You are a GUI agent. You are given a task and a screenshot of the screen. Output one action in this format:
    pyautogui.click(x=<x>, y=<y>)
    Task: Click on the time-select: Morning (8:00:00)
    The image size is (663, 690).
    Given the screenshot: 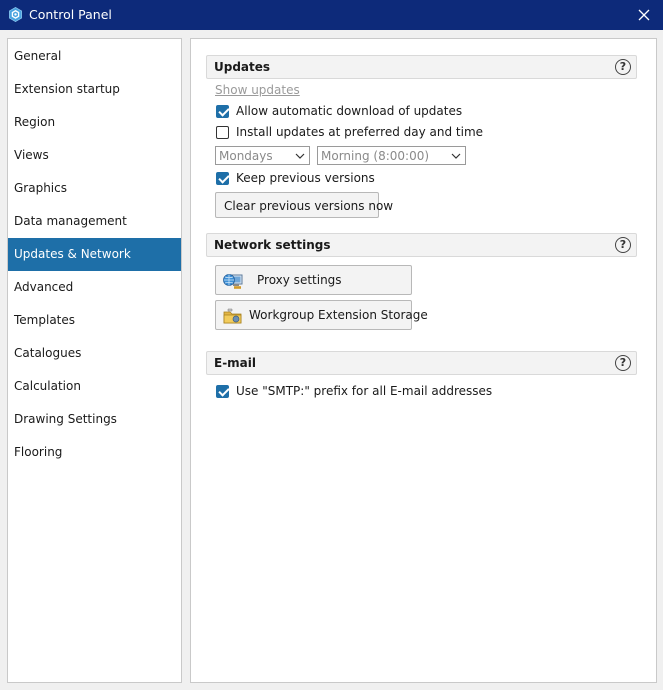 What is the action you would take?
    pyautogui.click(x=391, y=155)
    